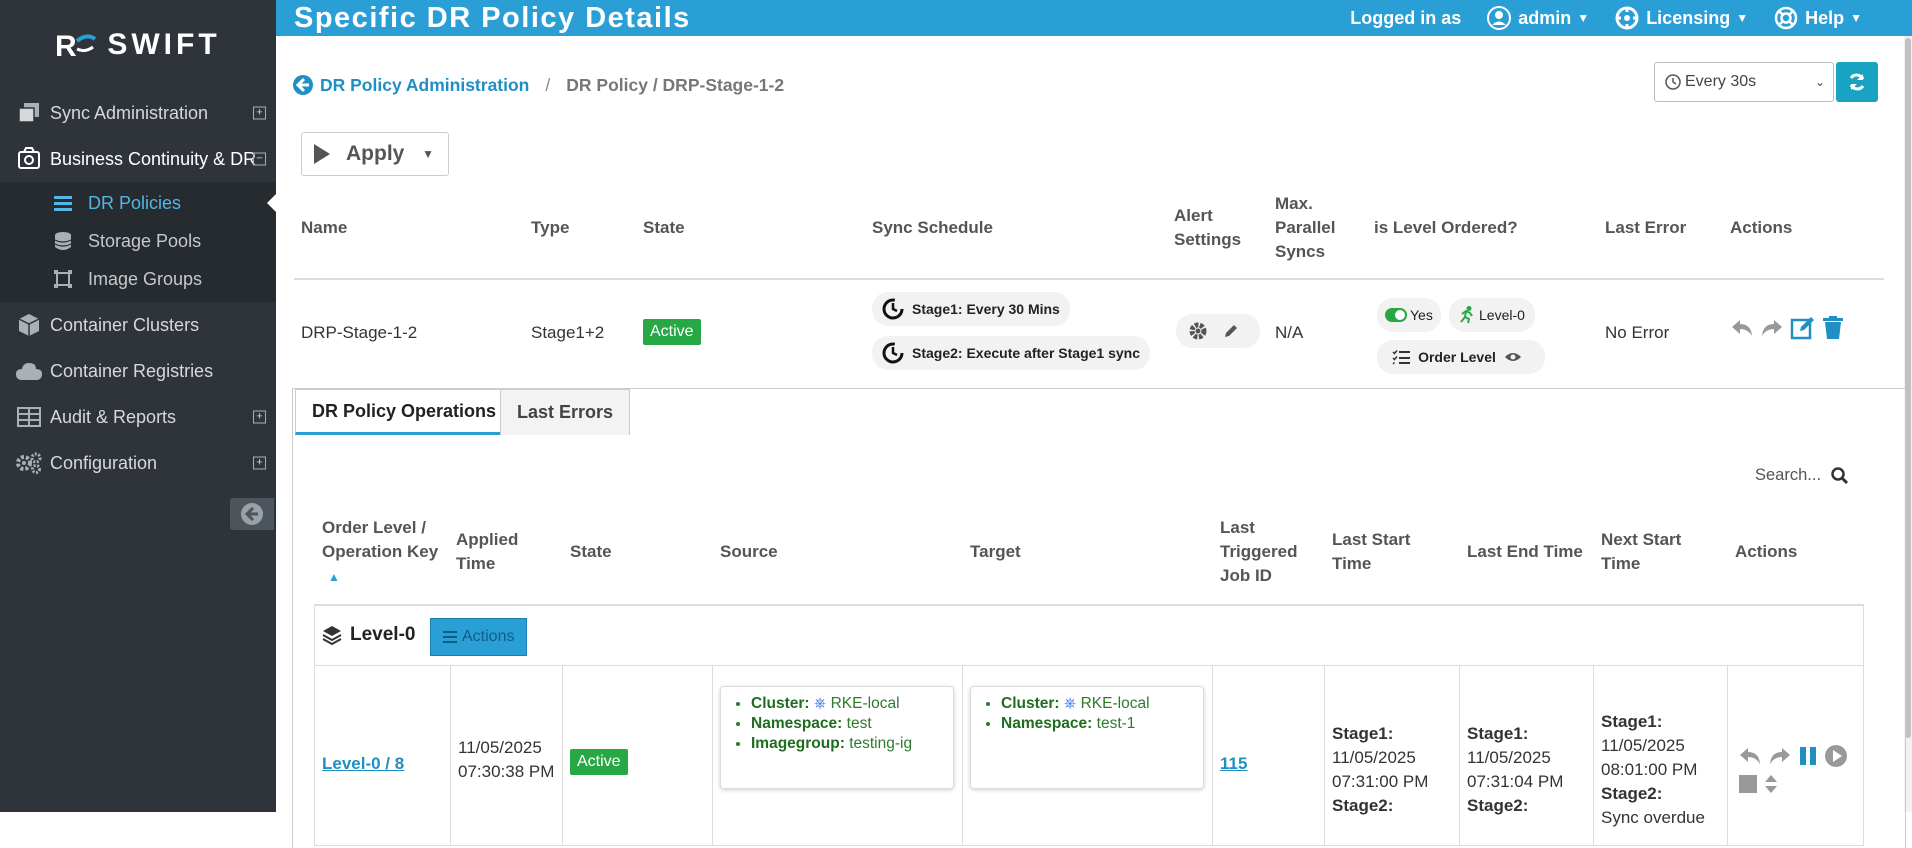 The image size is (1912, 848). What do you see at coordinates (1632, 793) in the screenshot?
I see `stage-label: Stage2:` at bounding box center [1632, 793].